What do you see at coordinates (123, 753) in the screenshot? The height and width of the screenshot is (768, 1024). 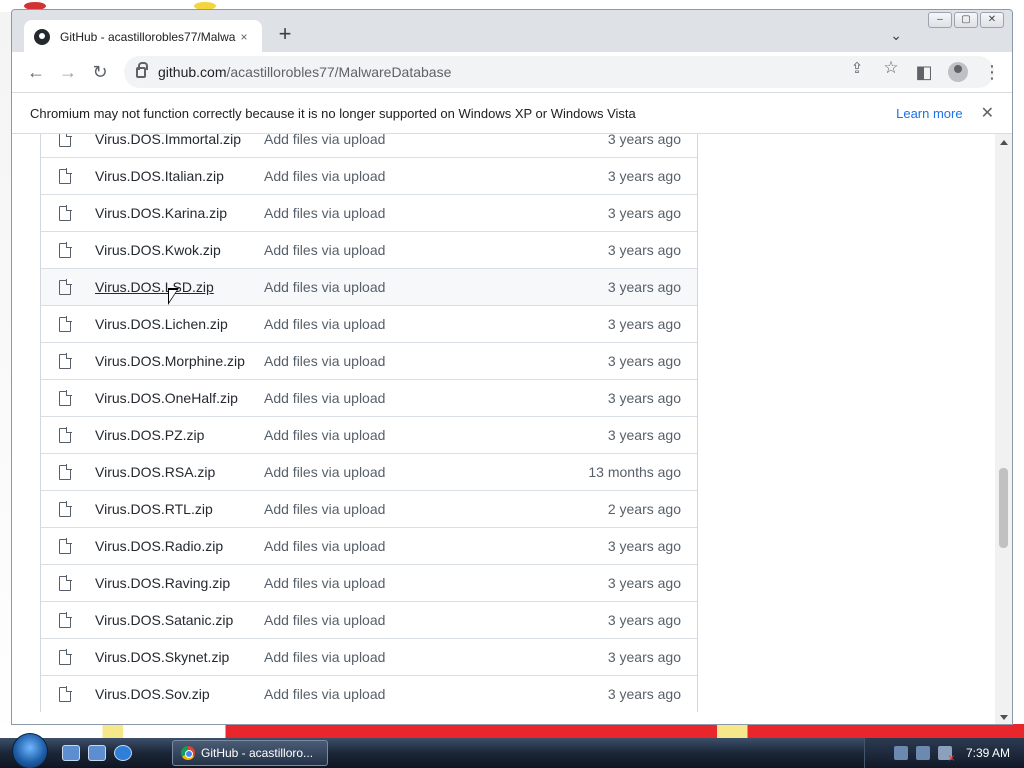 I see `internet-explorer-icon` at bounding box center [123, 753].